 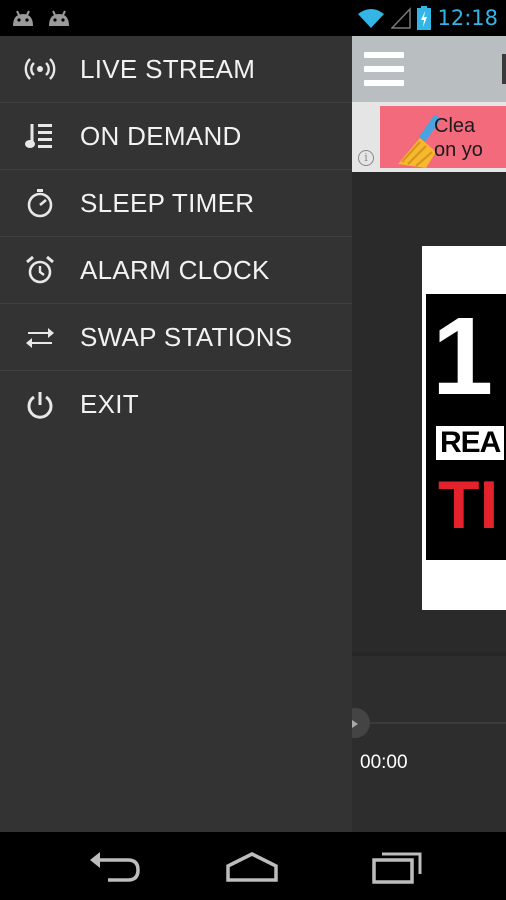 What do you see at coordinates (167, 202) in the screenshot?
I see `menu-label: SLEEP TIMER` at bounding box center [167, 202].